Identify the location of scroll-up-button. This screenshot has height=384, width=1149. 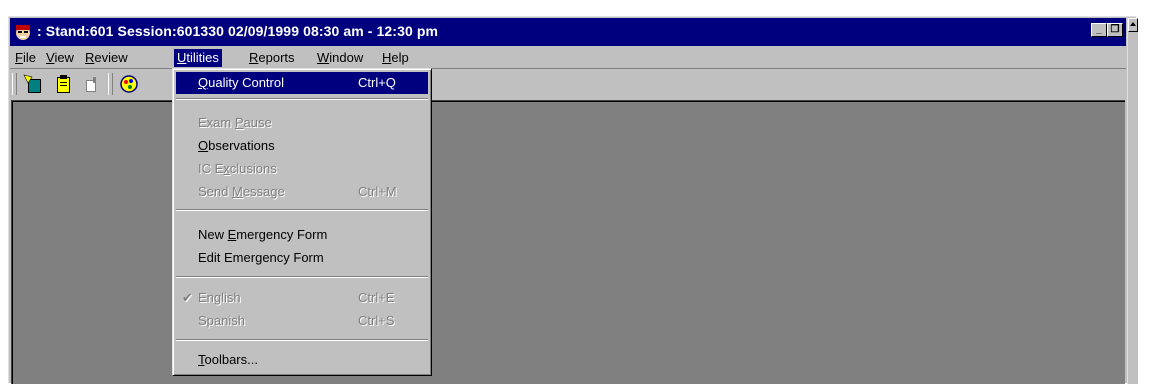
(1133, 25).